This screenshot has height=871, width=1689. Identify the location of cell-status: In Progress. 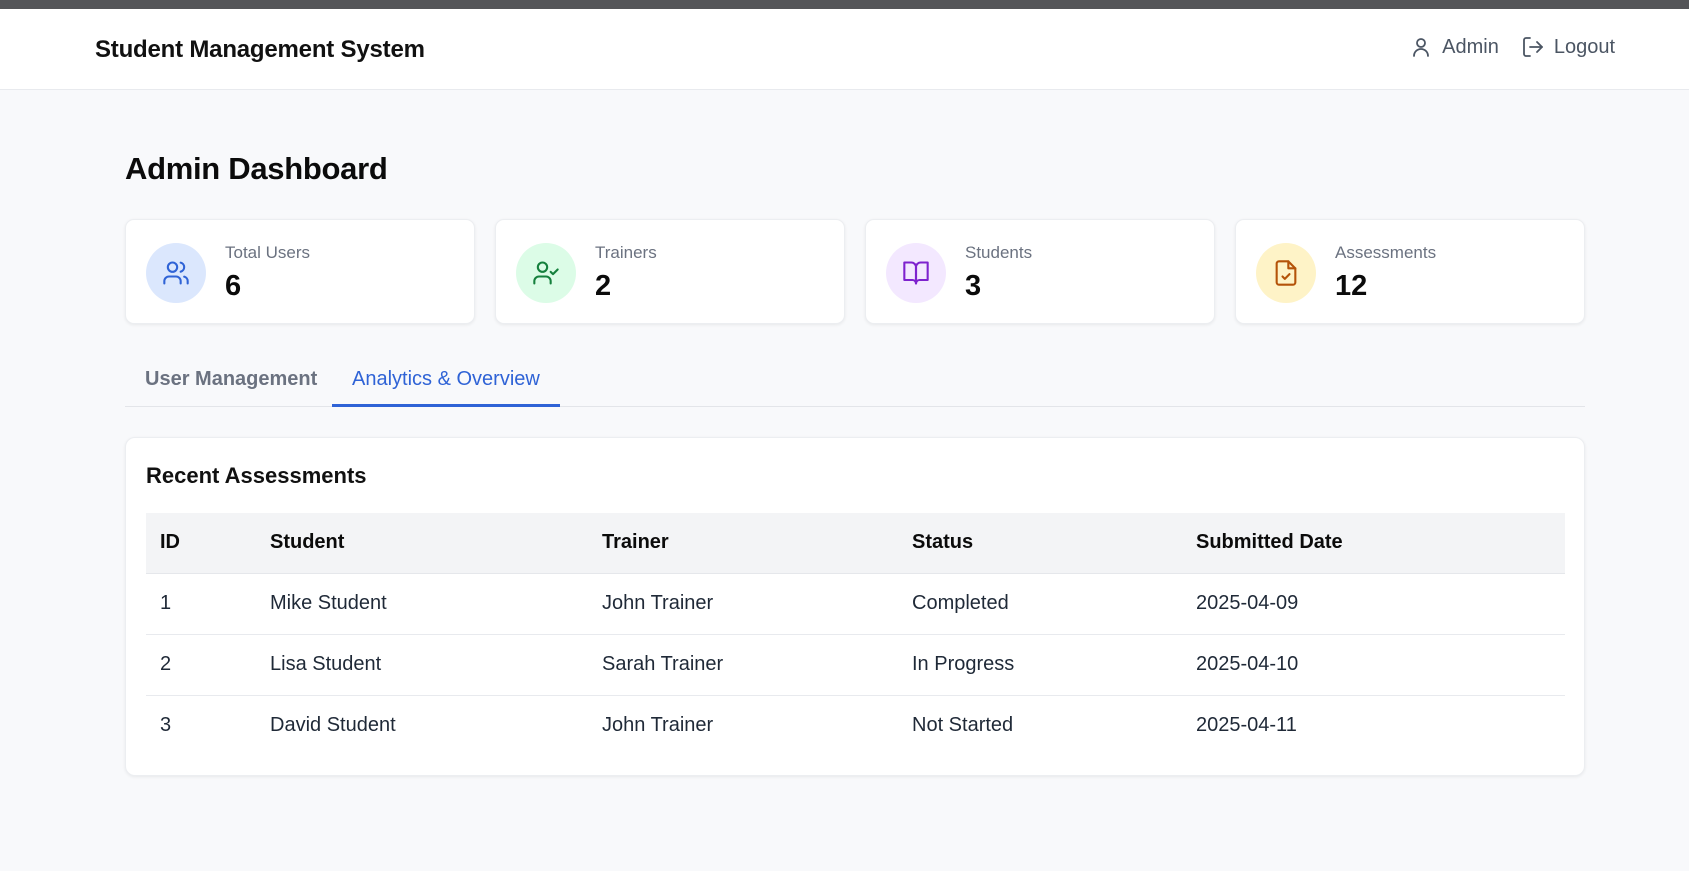
(1040, 665).